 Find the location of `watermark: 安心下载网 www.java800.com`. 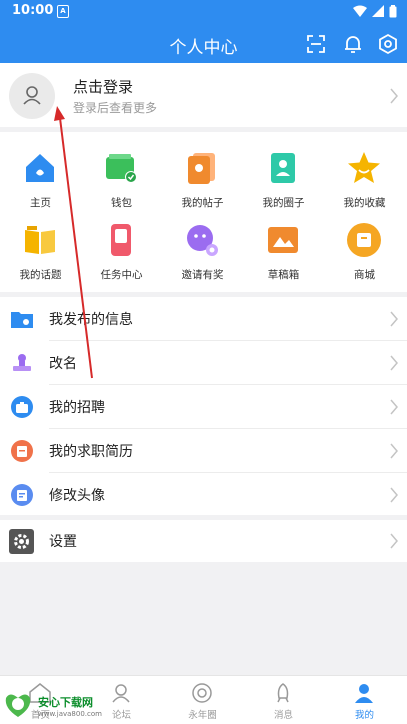

watermark: 安心下载网 www.java800.com is located at coordinates (60, 703).